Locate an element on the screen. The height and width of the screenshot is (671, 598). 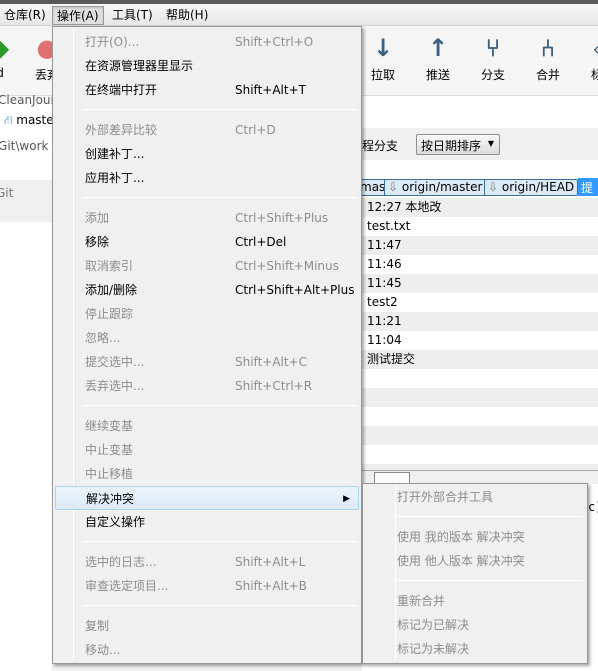
menu-item: 标记为已解决 is located at coordinates (475, 625).